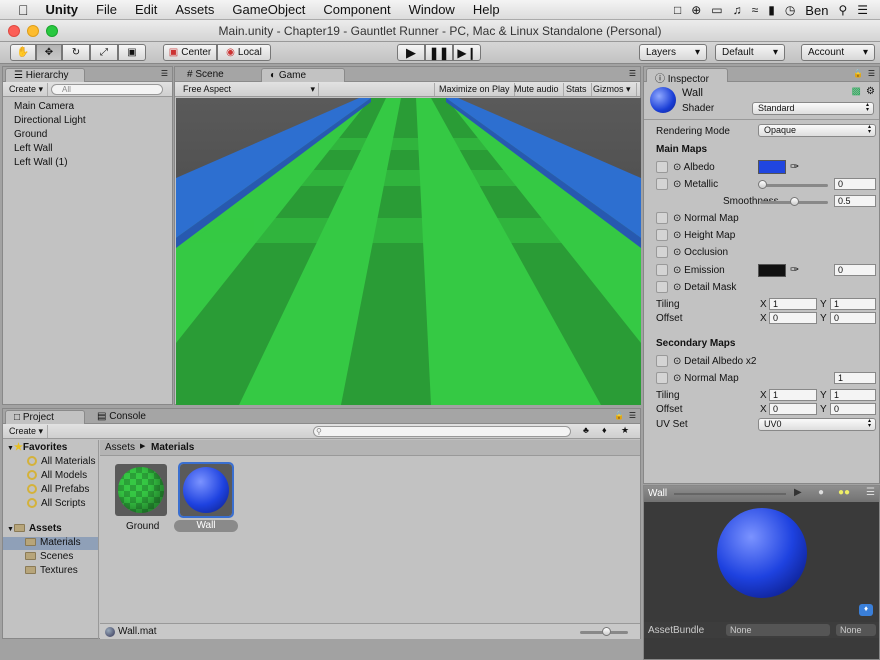  What do you see at coordinates (855, 378) in the screenshot?
I see `secondary-normal-value-field: 1` at bounding box center [855, 378].